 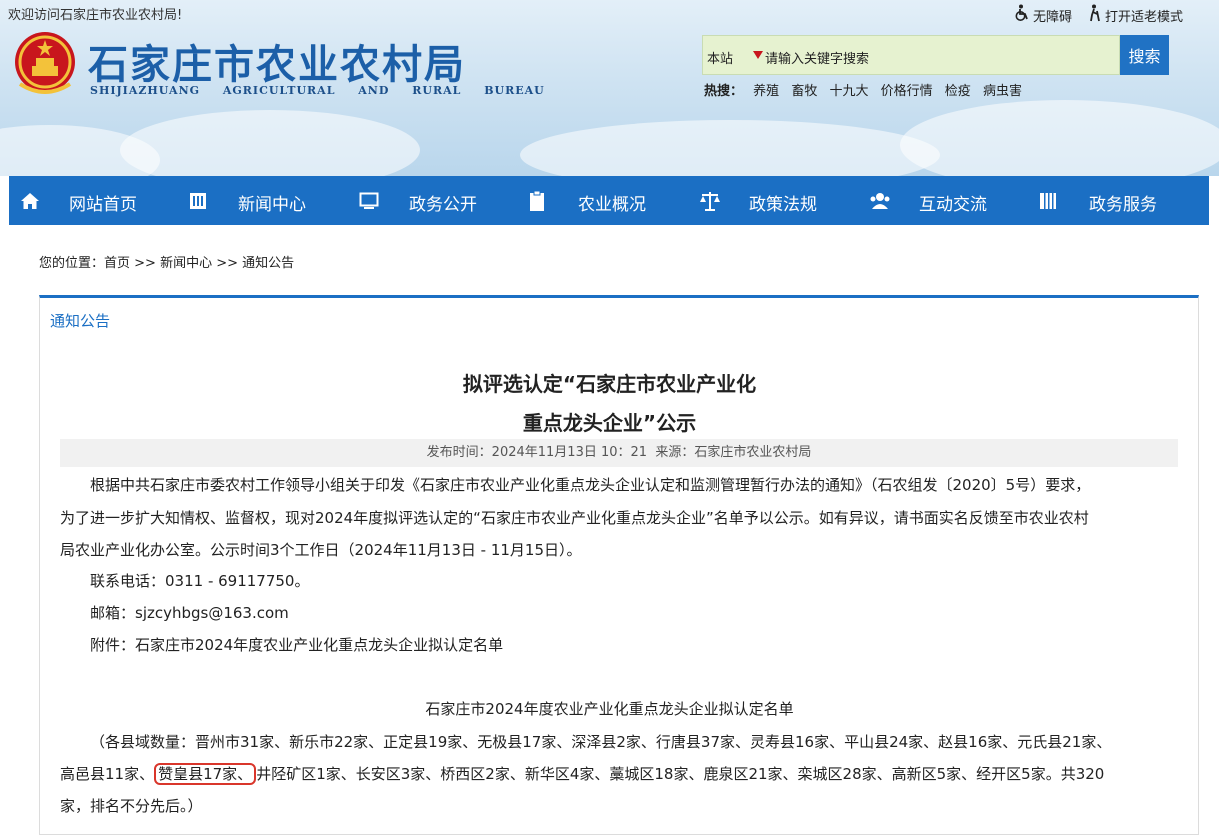 I want to click on site-logo-text: 石家庄市农业农村局, so click(x=277, y=64).